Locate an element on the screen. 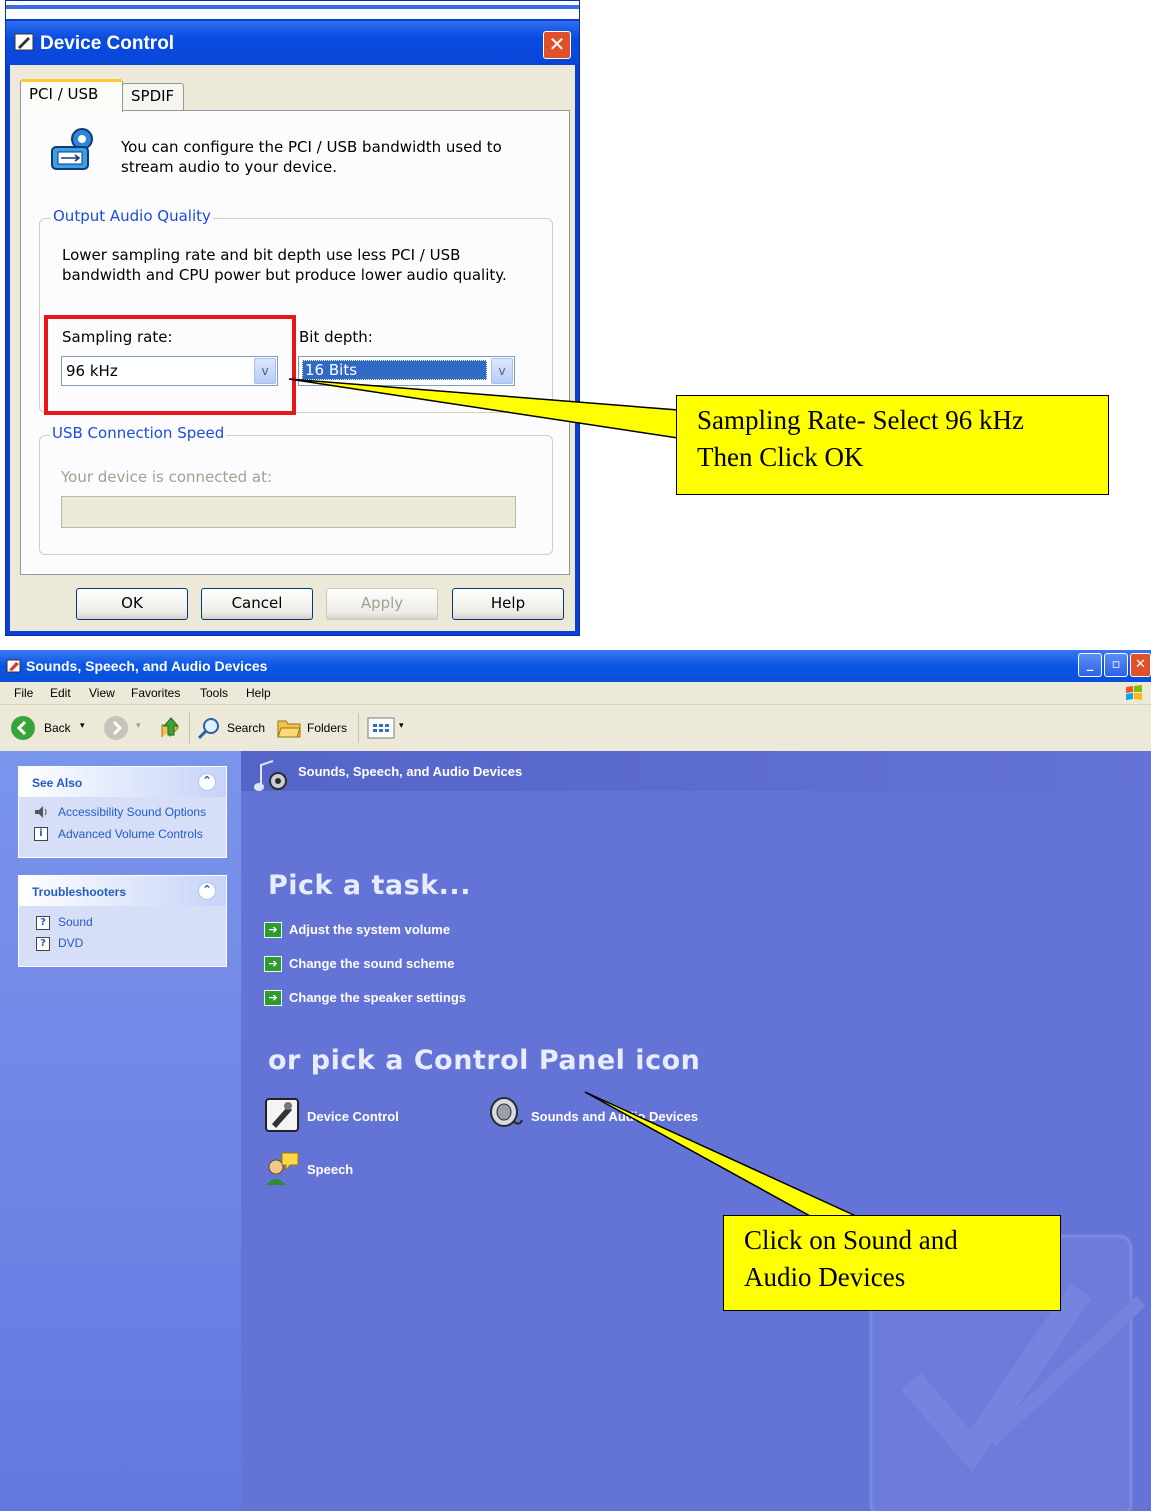 The height and width of the screenshot is (1511, 1151). sounds-audio-callout: Click on Sound and Audio Devices is located at coordinates (892, 1263).